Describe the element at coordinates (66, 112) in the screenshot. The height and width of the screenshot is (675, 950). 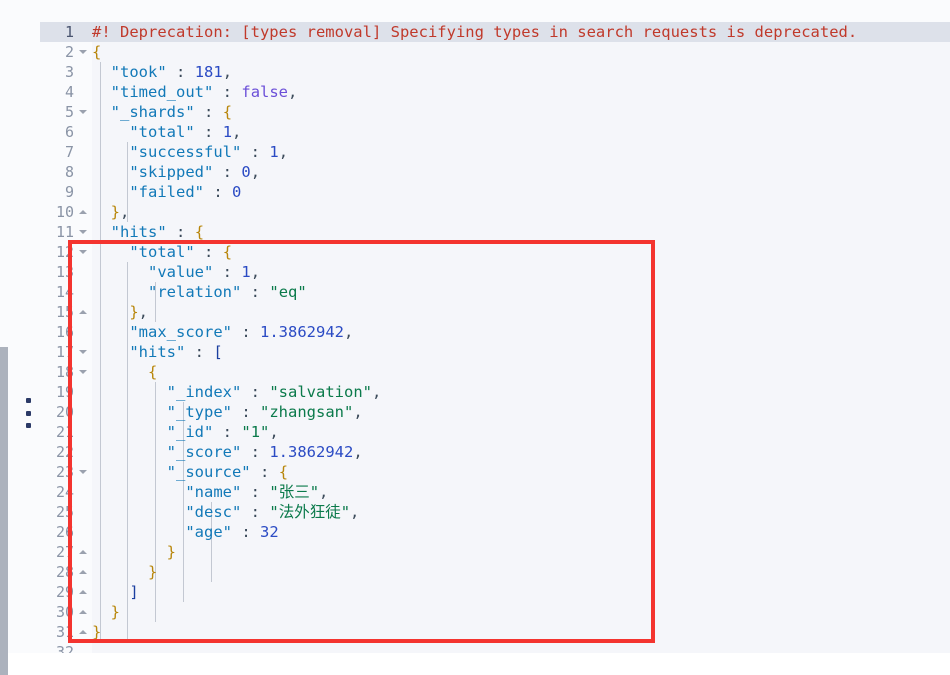
I see `gutter-line-5: 5` at that location.